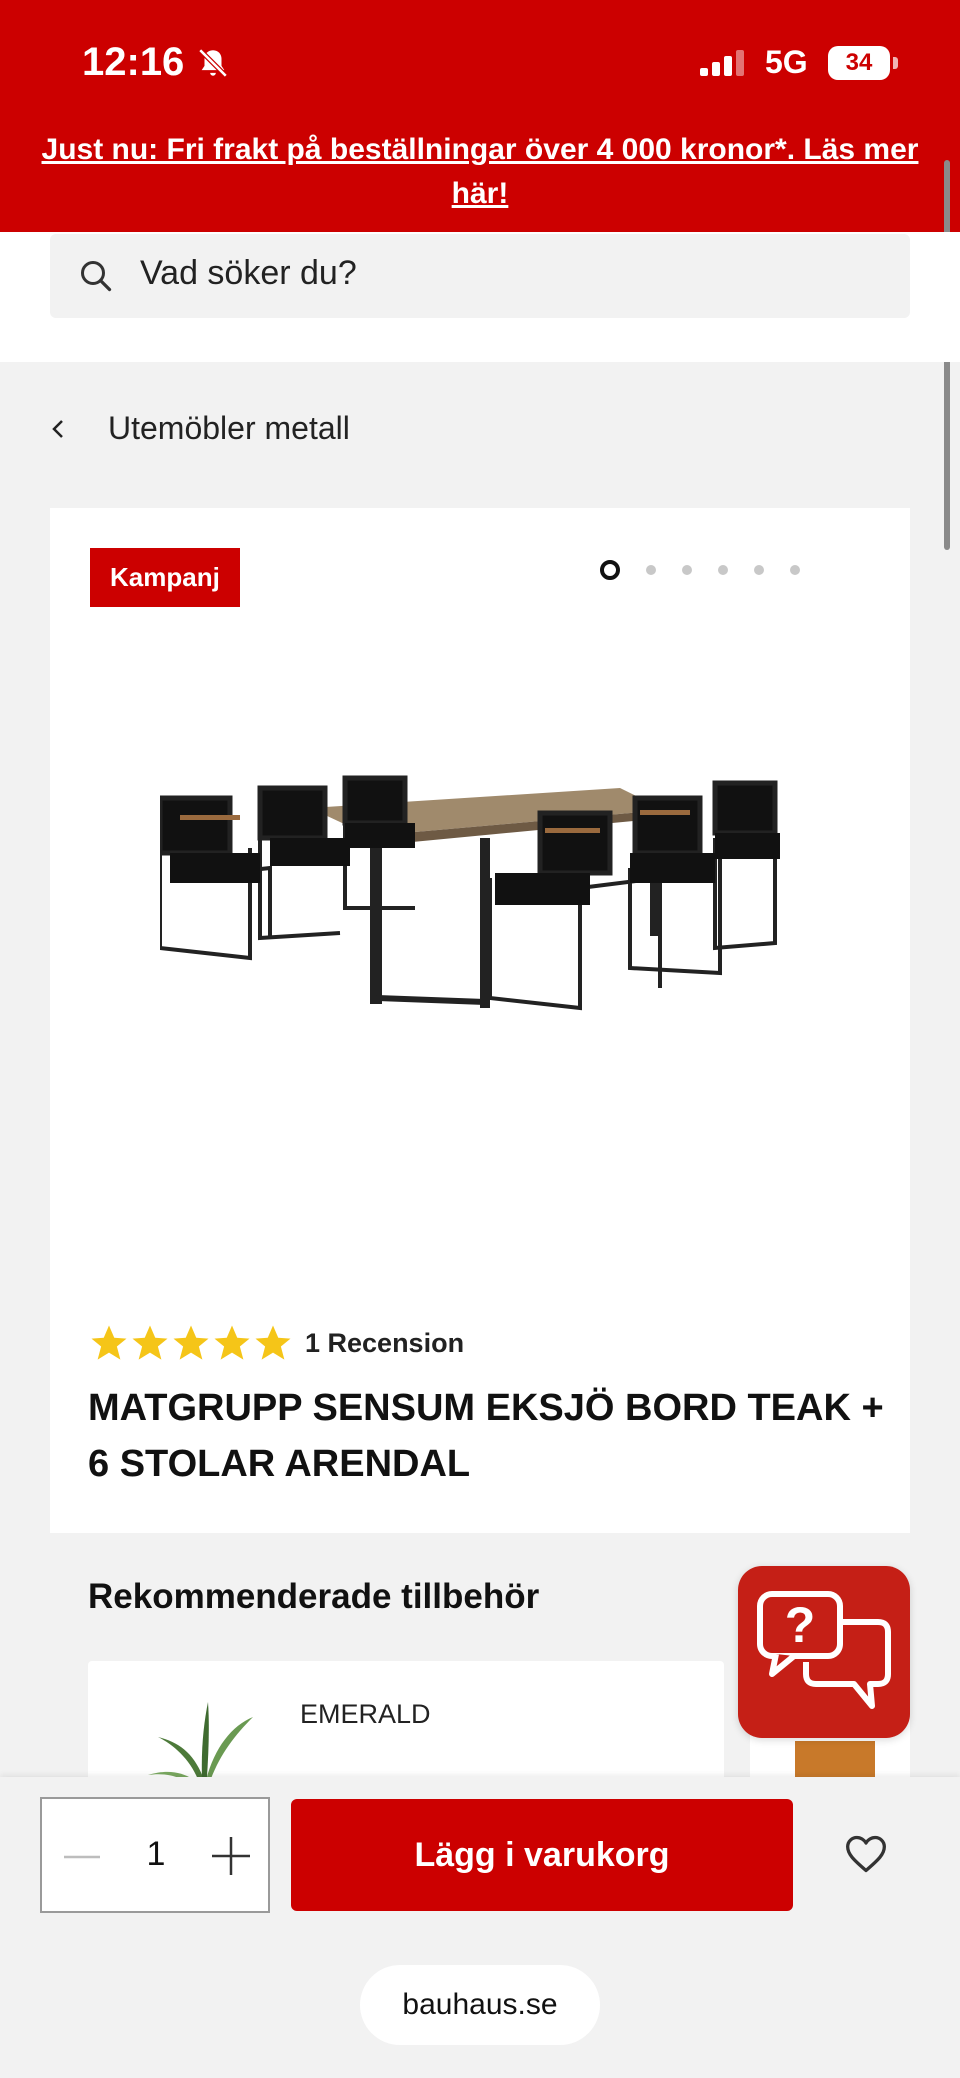 This screenshot has width=960, height=2078. What do you see at coordinates (82, 1857) in the screenshot?
I see `minus-icon` at bounding box center [82, 1857].